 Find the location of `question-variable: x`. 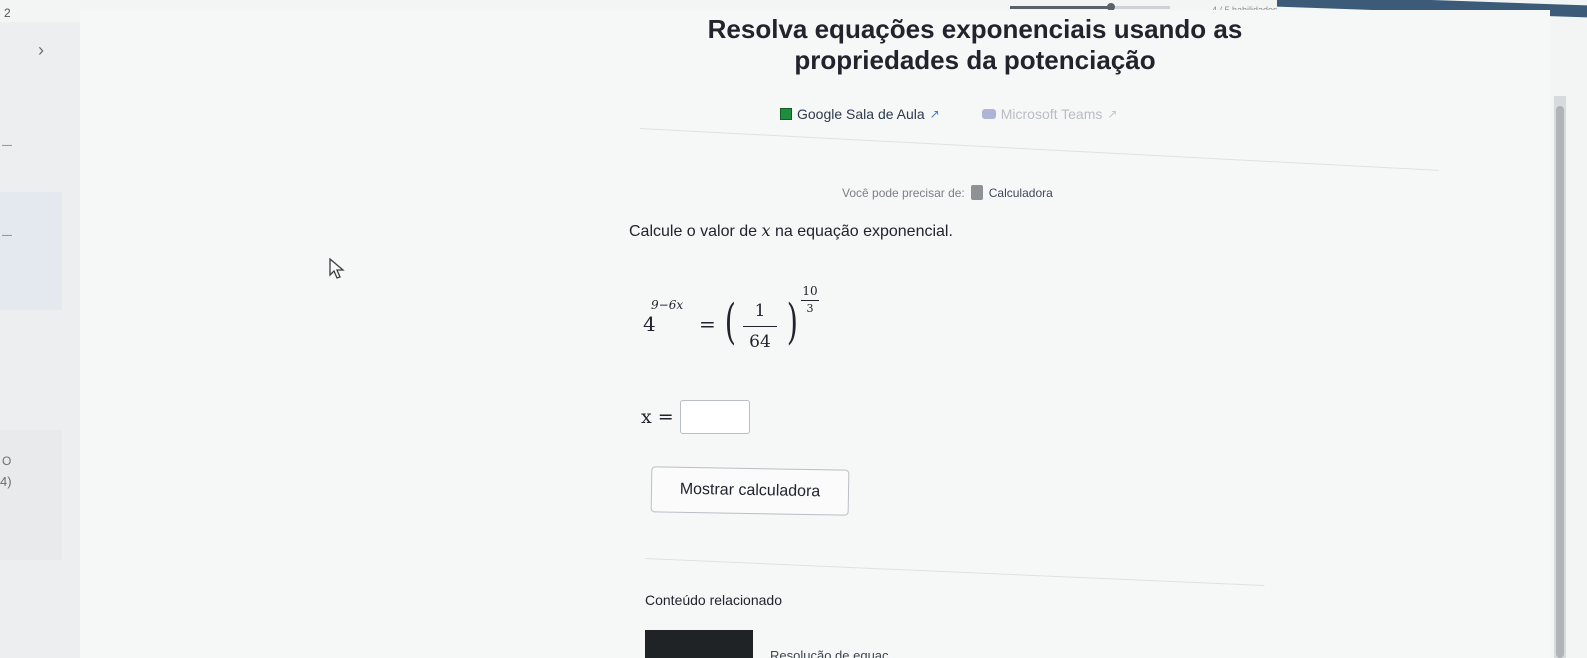

question-variable: x is located at coordinates (766, 230).